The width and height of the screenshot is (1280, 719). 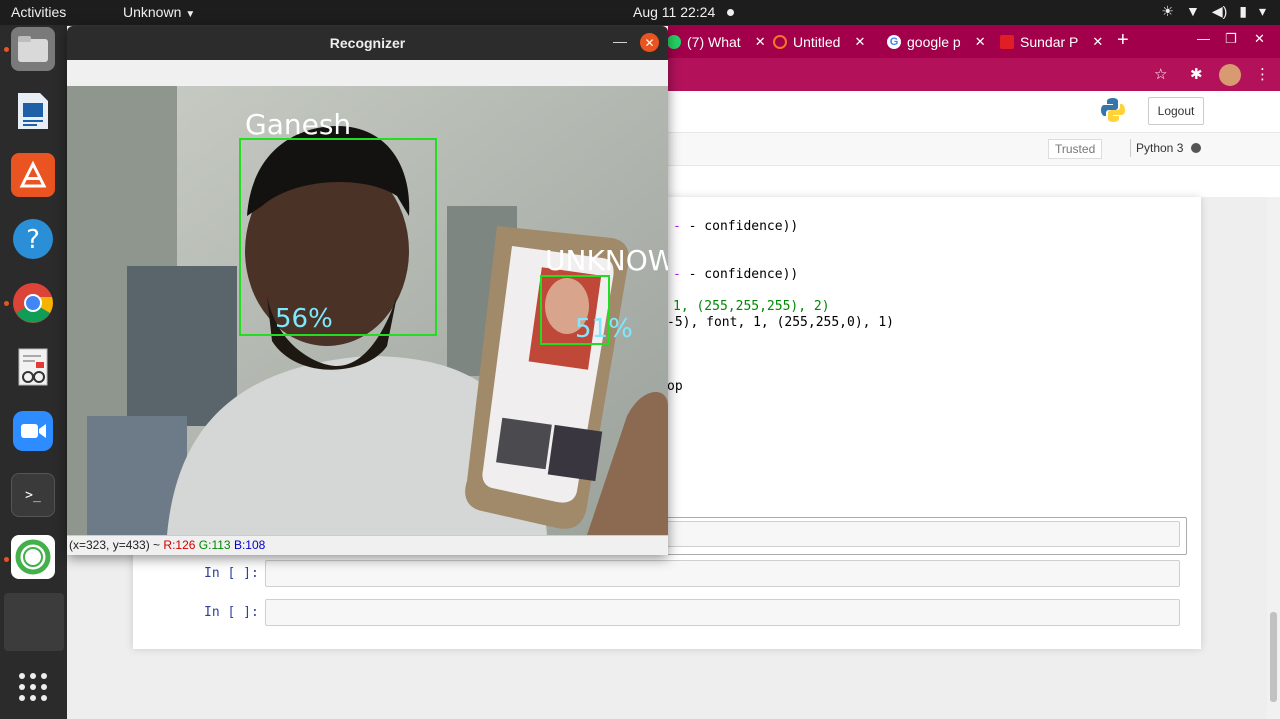 I want to click on tab-whatsapp: (7) What ✕, so click(x=716, y=42).